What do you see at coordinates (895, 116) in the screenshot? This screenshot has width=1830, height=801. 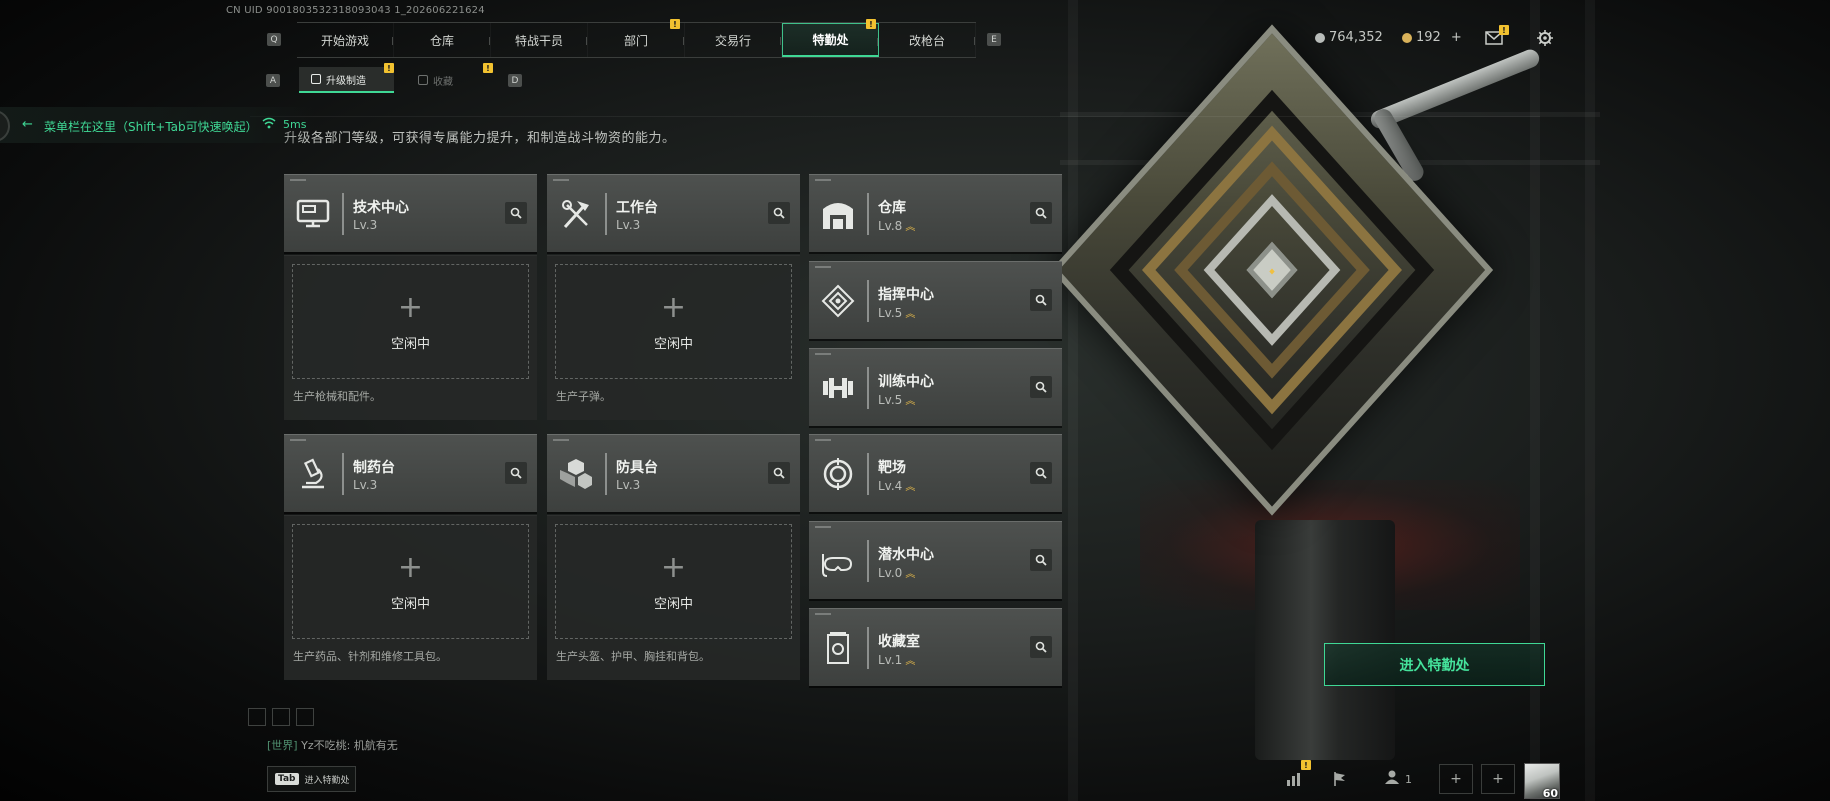 I see `divider` at bounding box center [895, 116].